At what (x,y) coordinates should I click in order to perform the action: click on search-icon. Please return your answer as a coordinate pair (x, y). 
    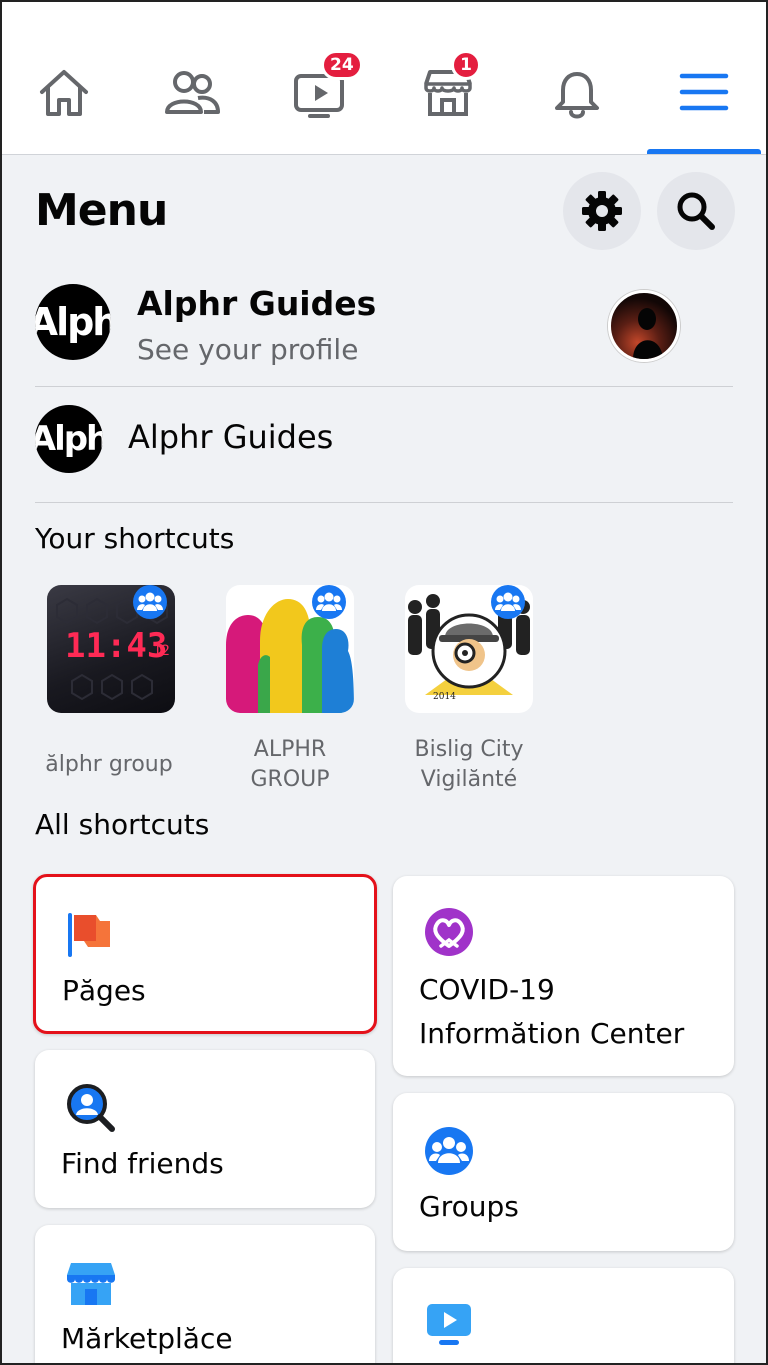
    Looking at the image, I should click on (696, 211).